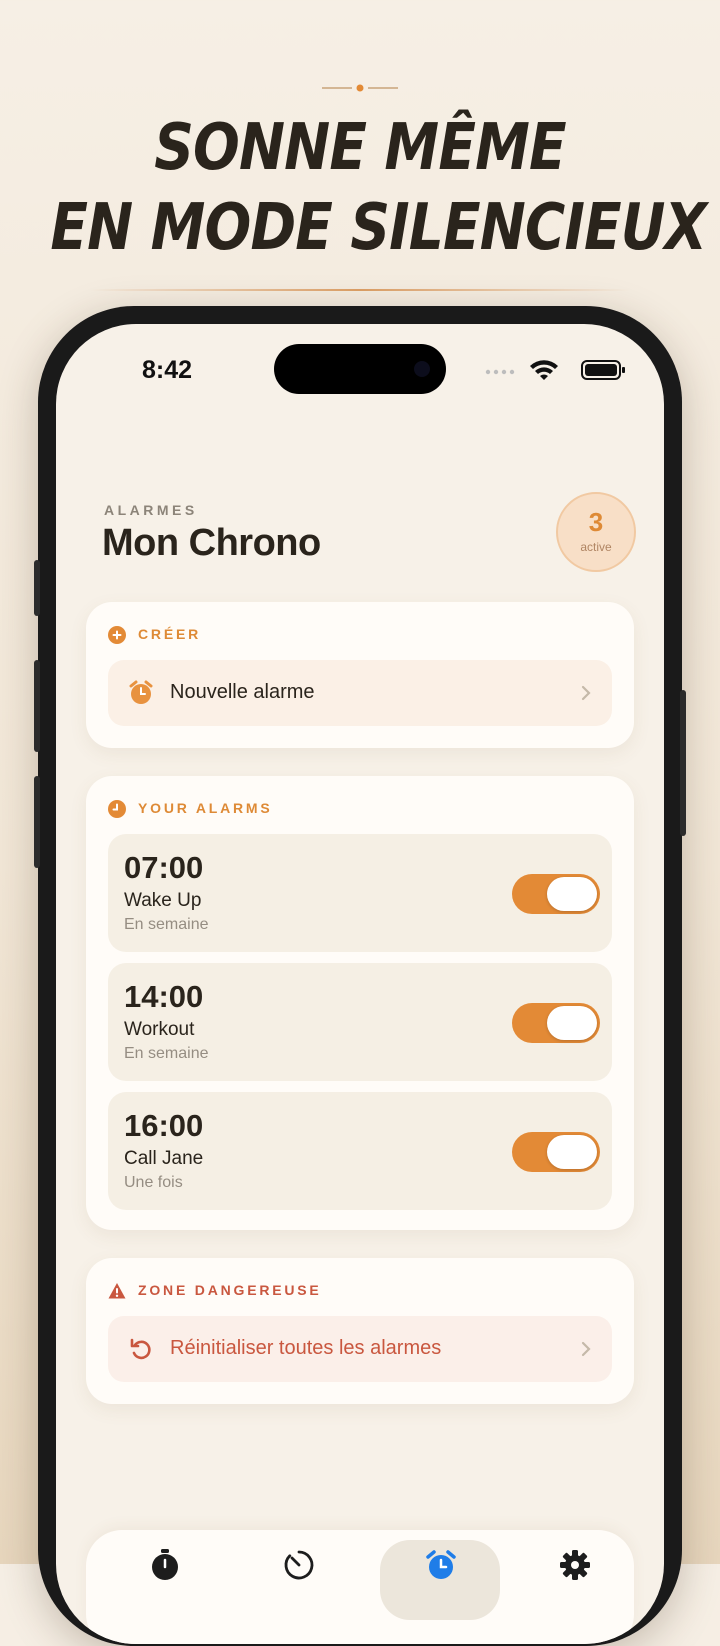 This screenshot has height=1646, width=720. What do you see at coordinates (299, 1565) in the screenshot?
I see `timer-icon` at bounding box center [299, 1565].